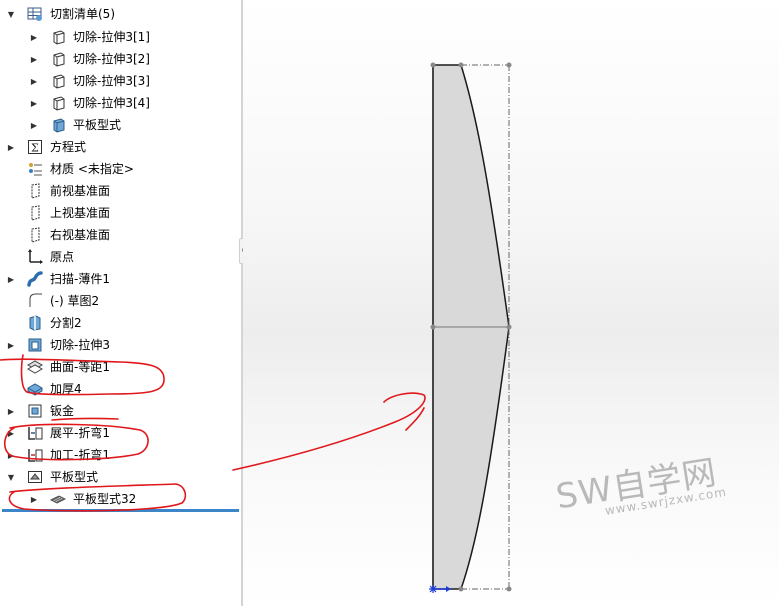 This screenshot has width=779, height=606. What do you see at coordinates (35, 323) in the screenshot?
I see `split-icon` at bounding box center [35, 323].